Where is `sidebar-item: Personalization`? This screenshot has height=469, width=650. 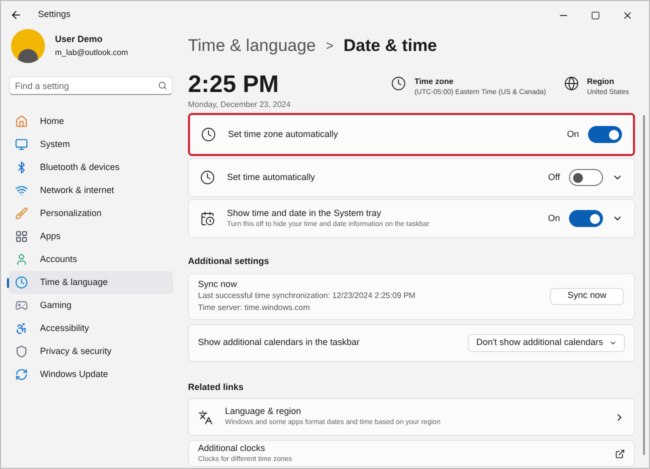
sidebar-item: Personalization is located at coordinates (91, 213).